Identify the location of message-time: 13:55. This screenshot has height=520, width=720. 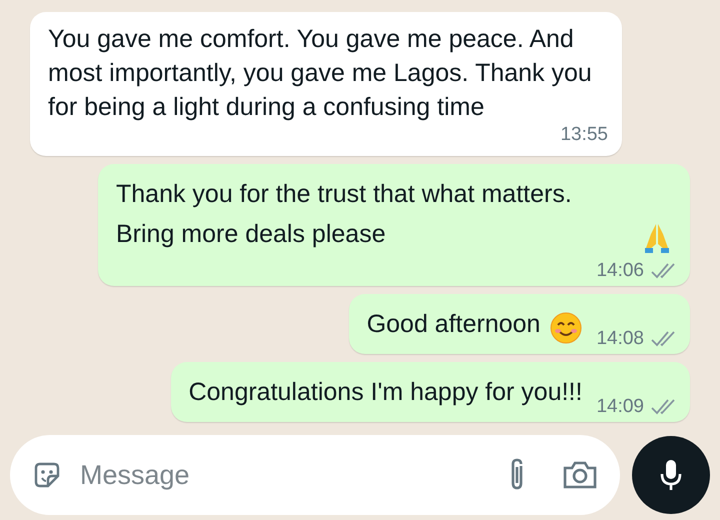
(584, 135).